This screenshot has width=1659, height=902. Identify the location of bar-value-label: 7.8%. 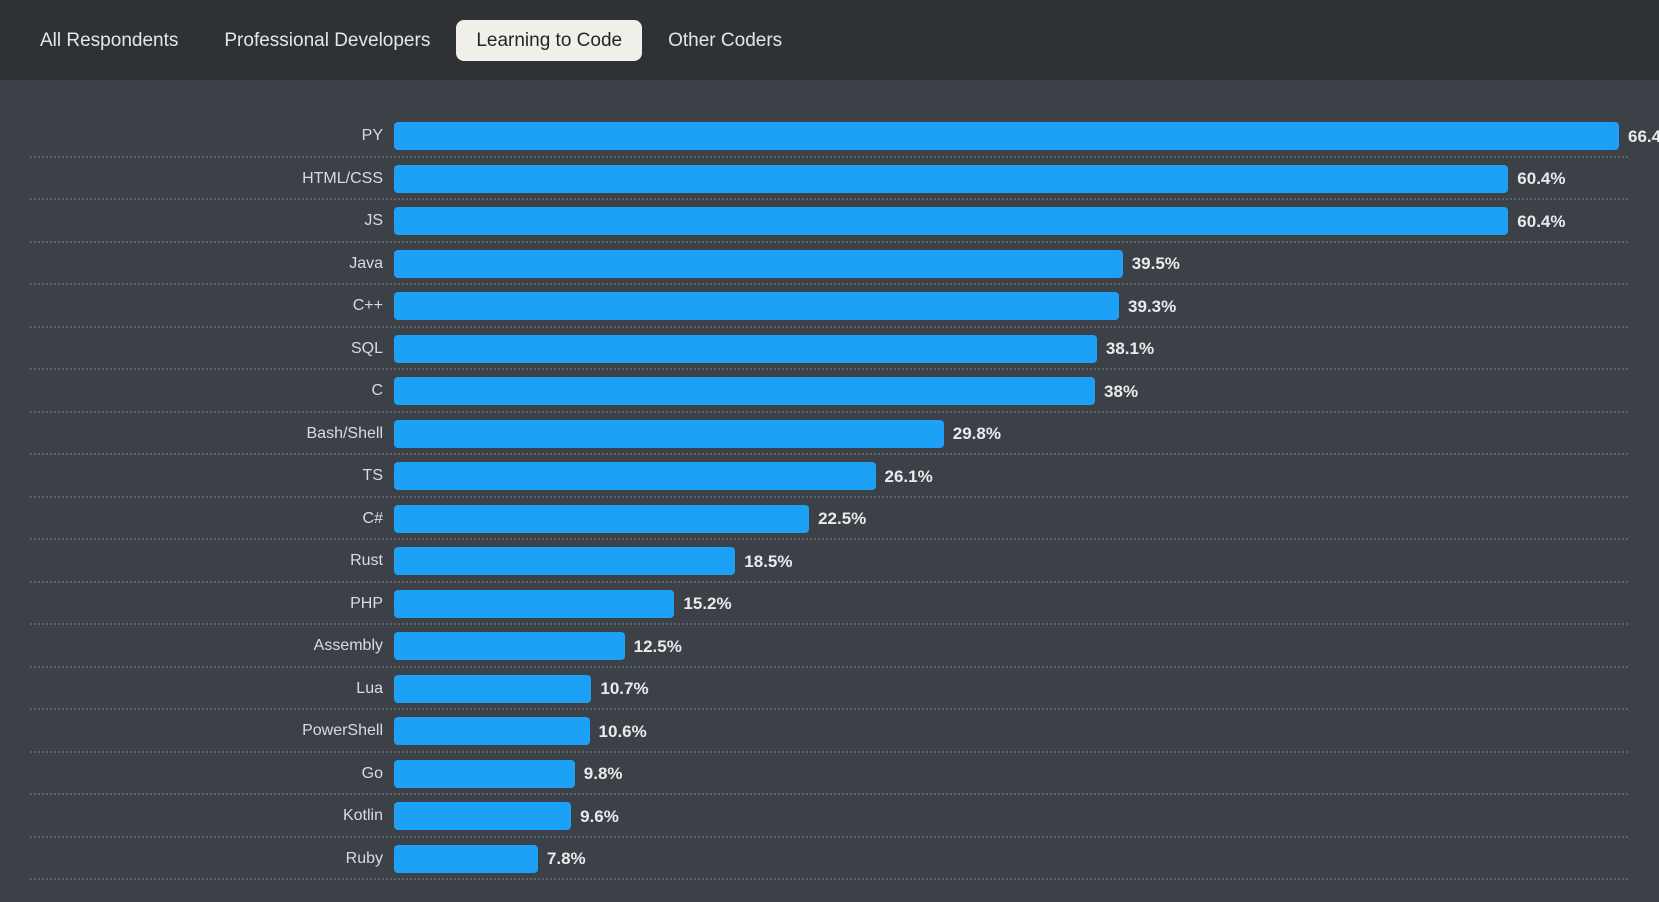
(566, 859).